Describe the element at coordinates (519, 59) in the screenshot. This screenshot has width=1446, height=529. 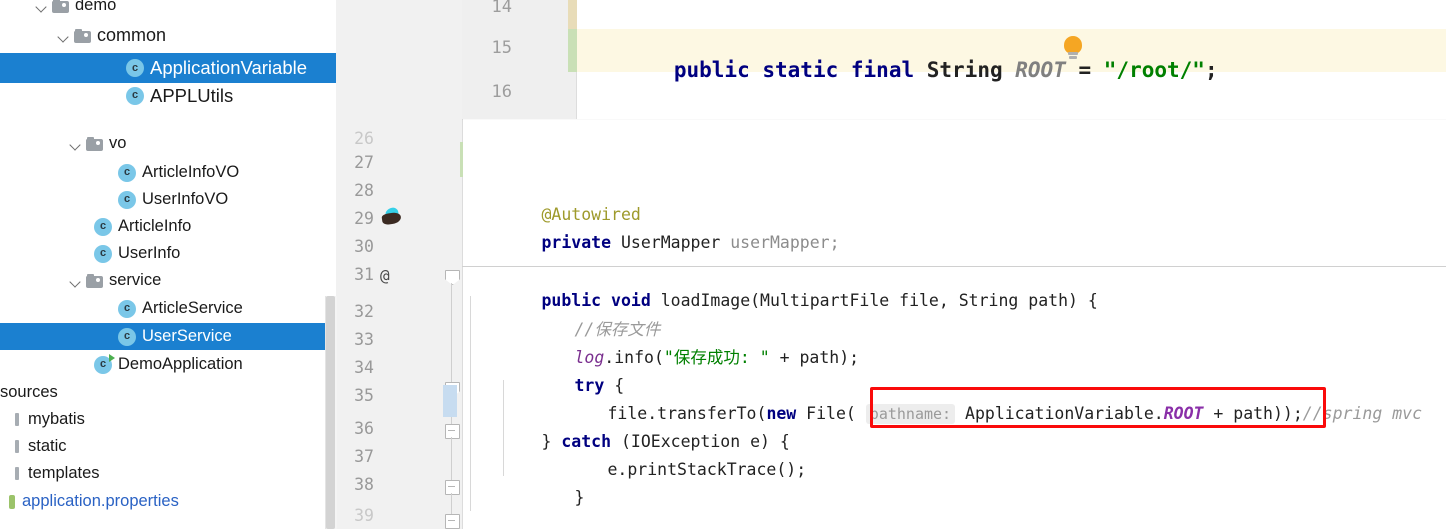
I see `overlay-gutter: 14 15 16` at that location.